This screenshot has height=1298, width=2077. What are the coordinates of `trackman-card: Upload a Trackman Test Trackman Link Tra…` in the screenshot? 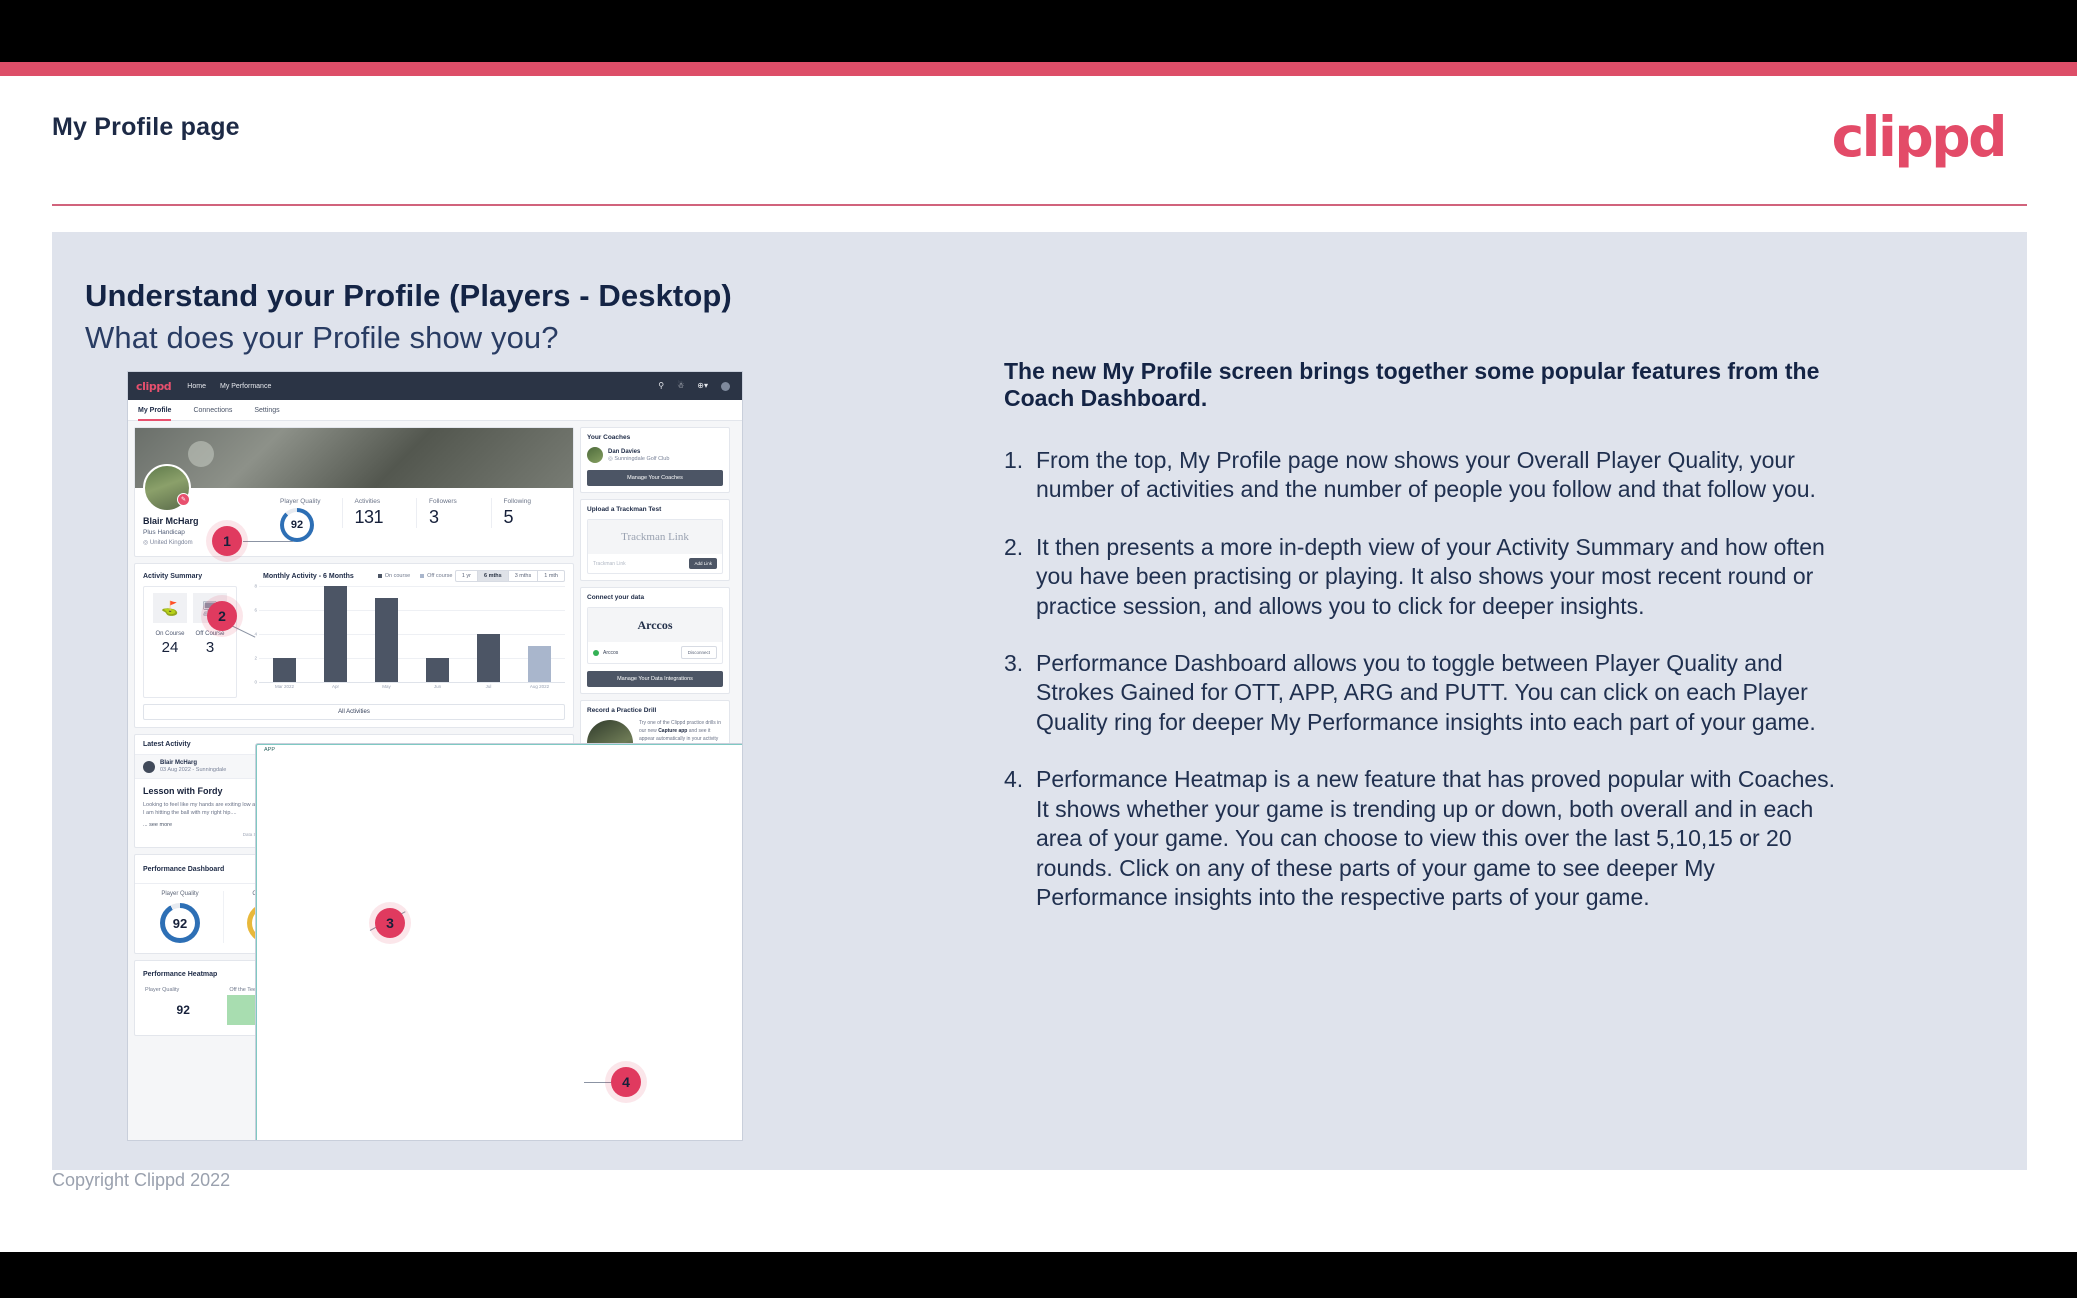 It's located at (655, 540).